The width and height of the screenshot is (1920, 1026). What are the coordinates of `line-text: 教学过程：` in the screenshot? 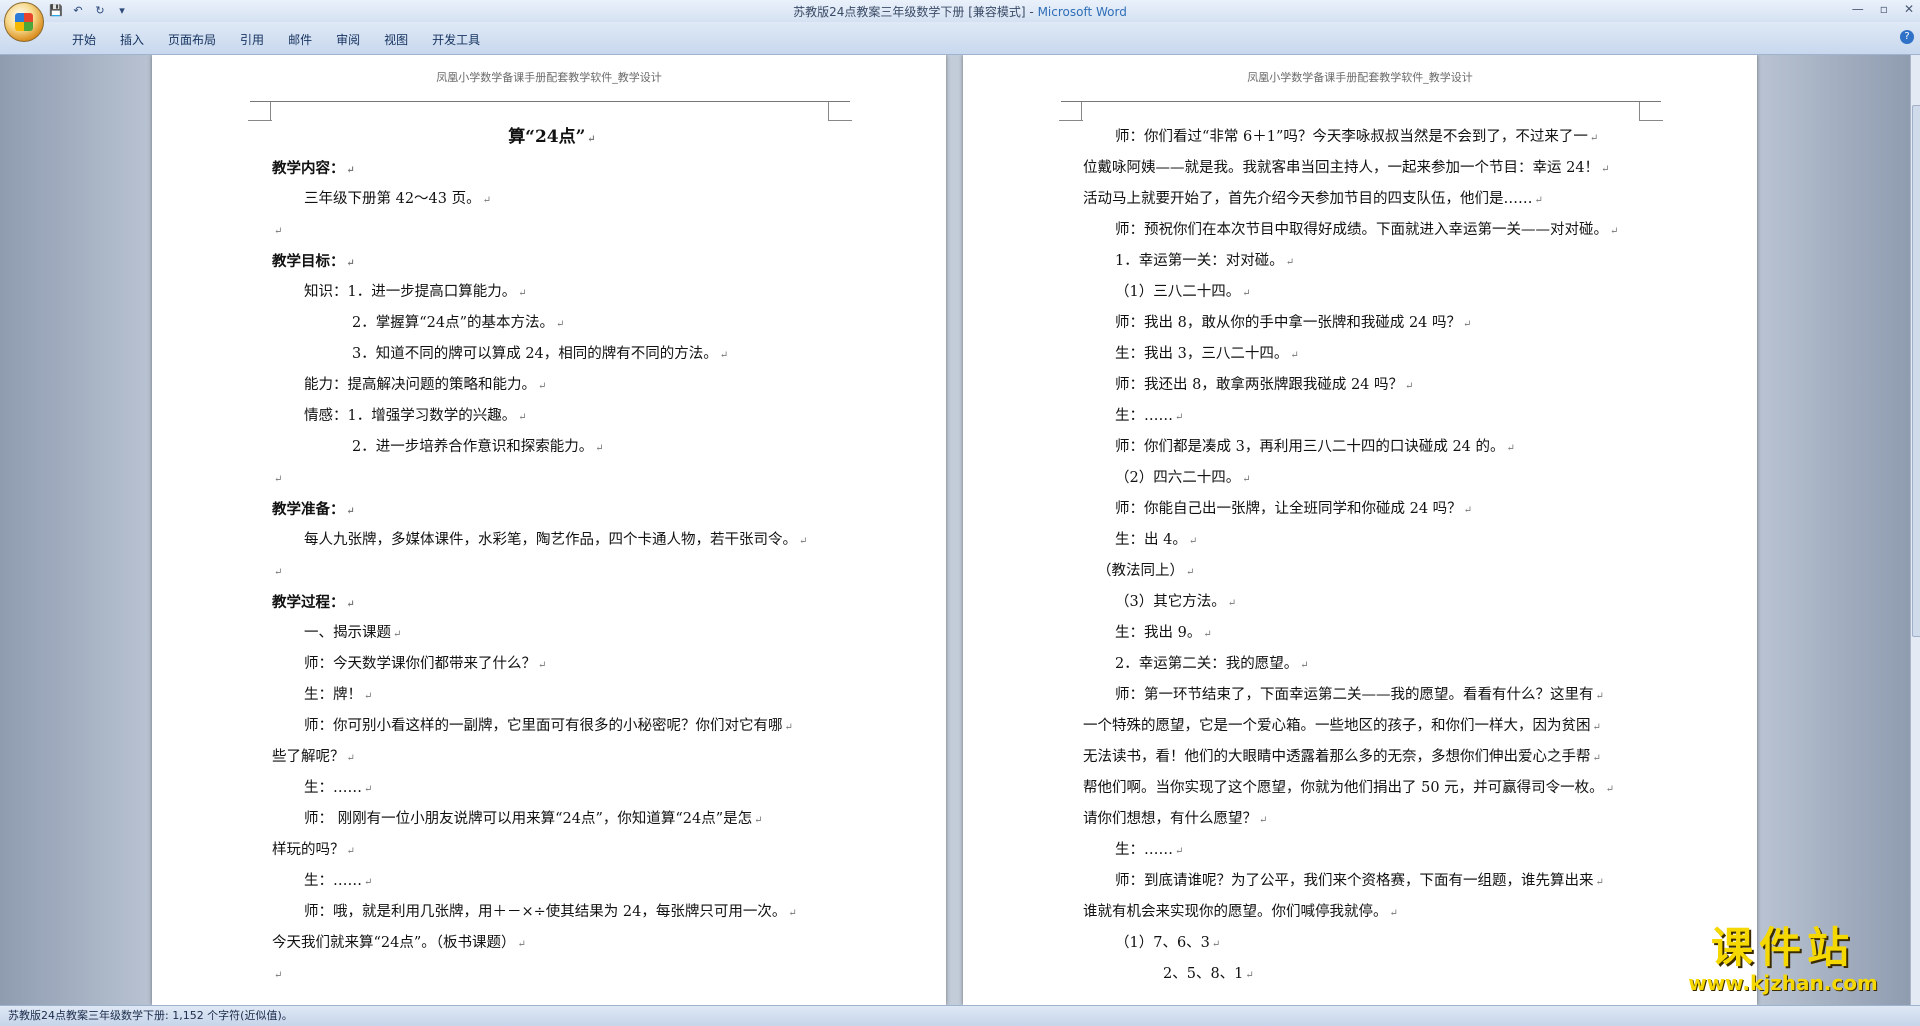 It's located at (308, 602).